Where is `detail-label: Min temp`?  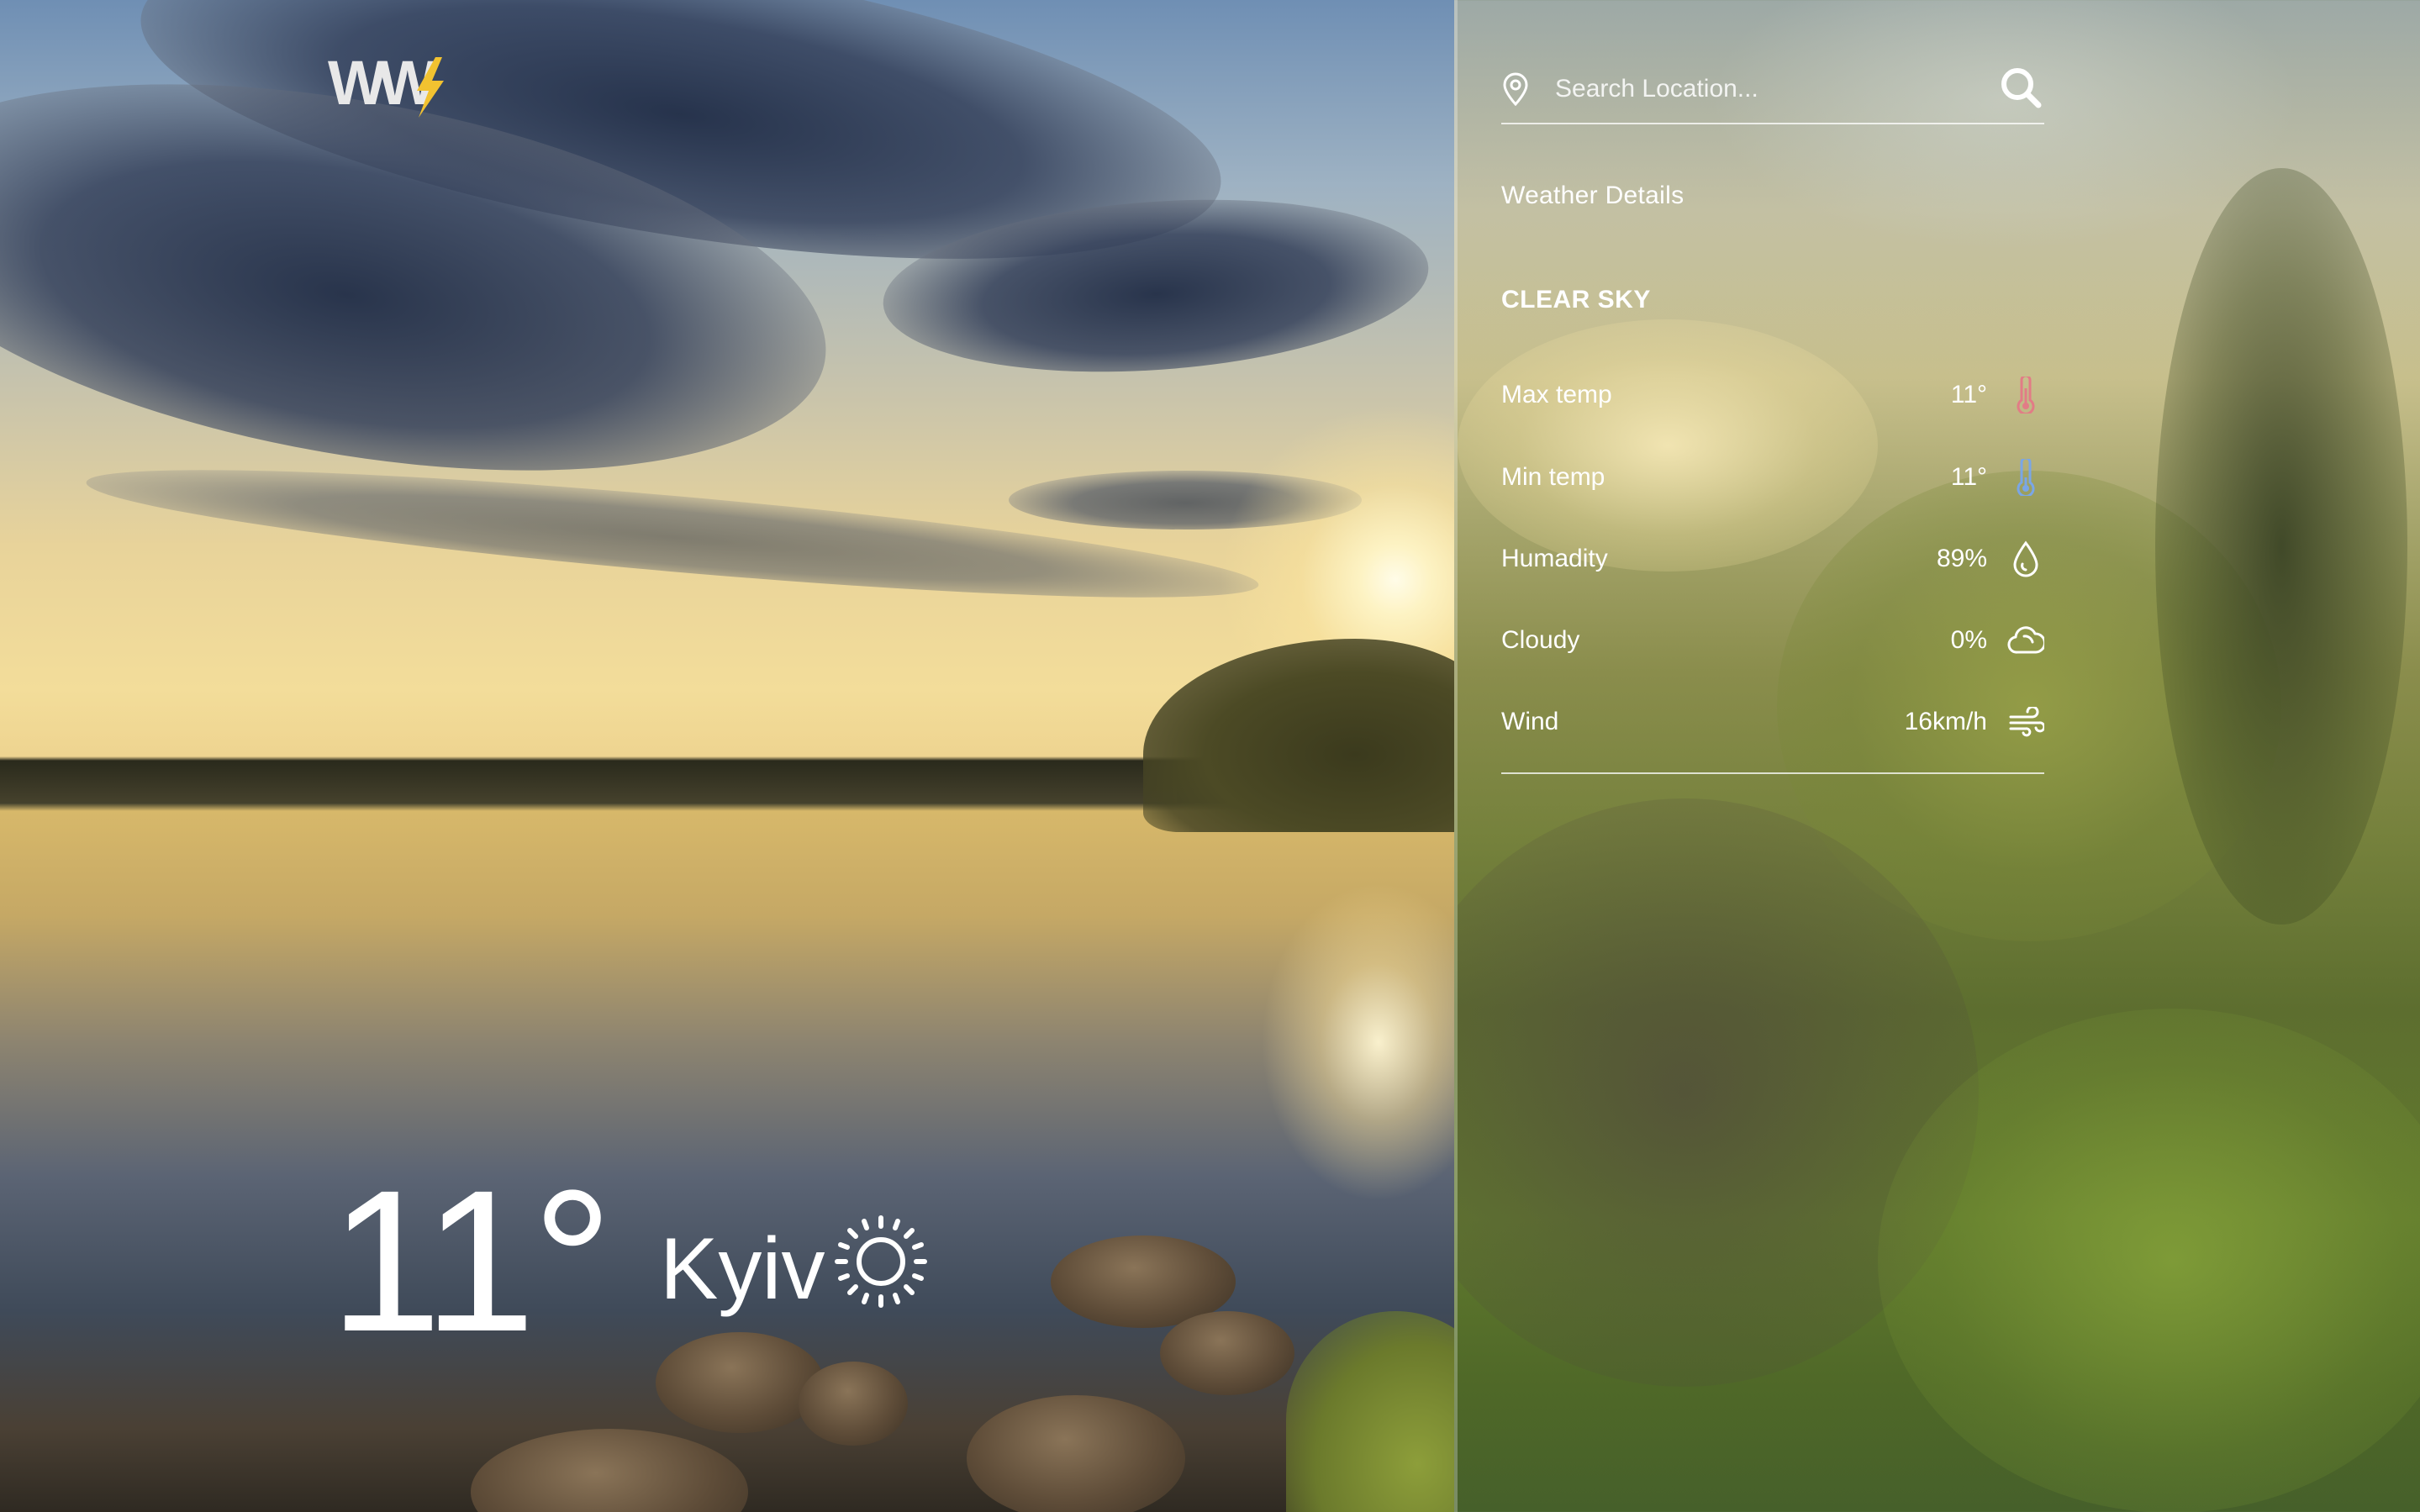 detail-label: Min temp is located at coordinates (1553, 476).